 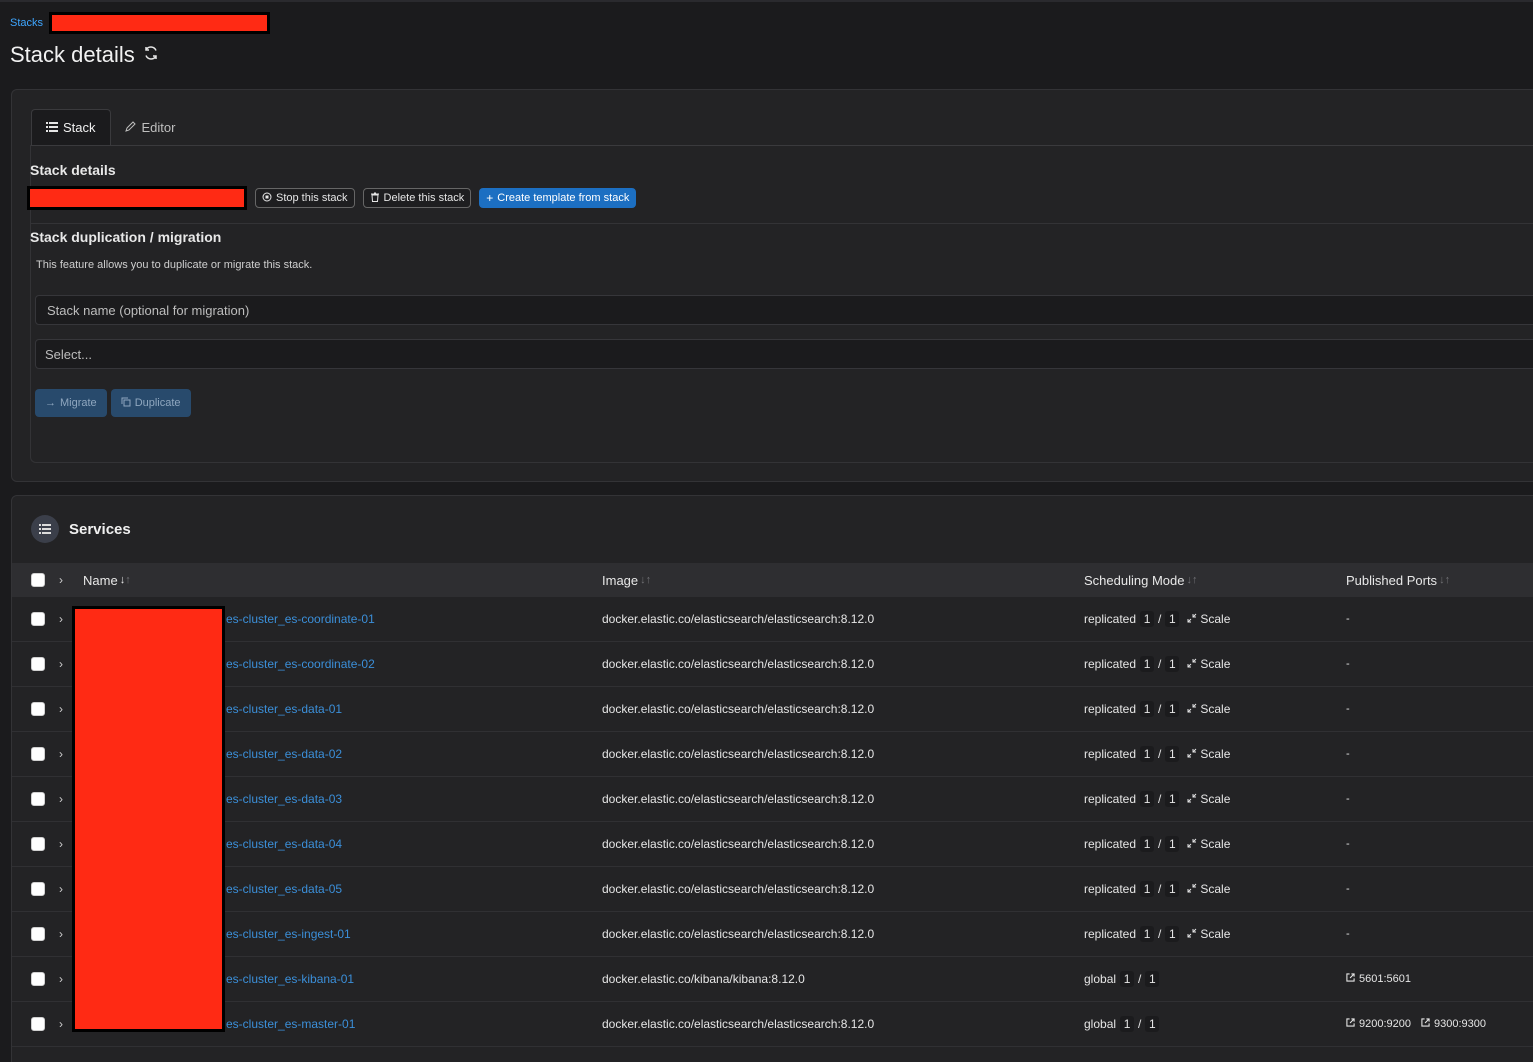 I want to click on trash-icon, so click(x=375, y=198).